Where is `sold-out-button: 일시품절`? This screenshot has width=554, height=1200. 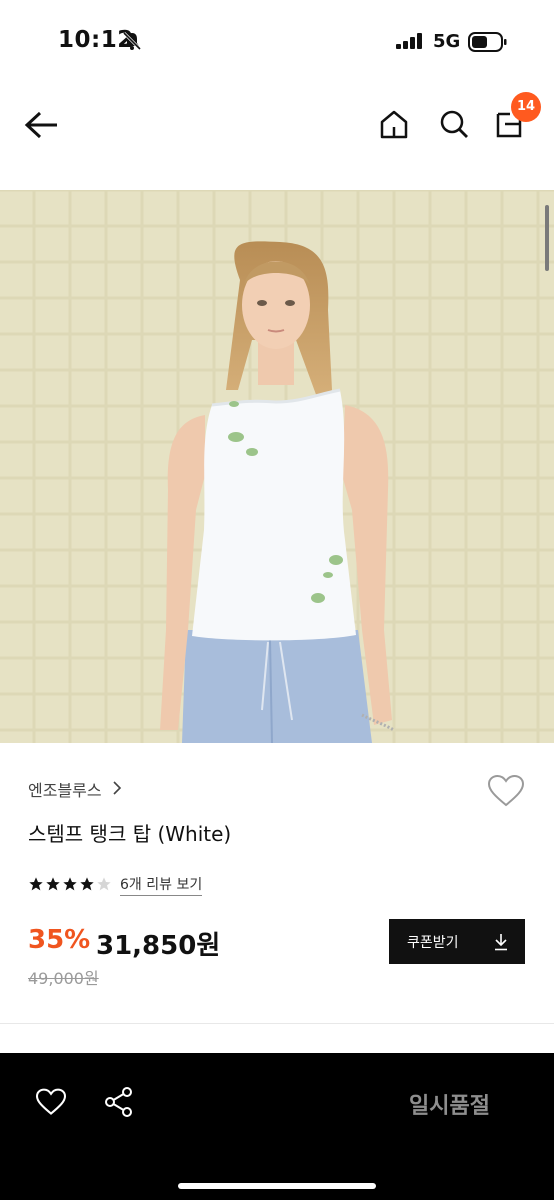
sold-out-button: 일시품절 is located at coordinates (449, 1104).